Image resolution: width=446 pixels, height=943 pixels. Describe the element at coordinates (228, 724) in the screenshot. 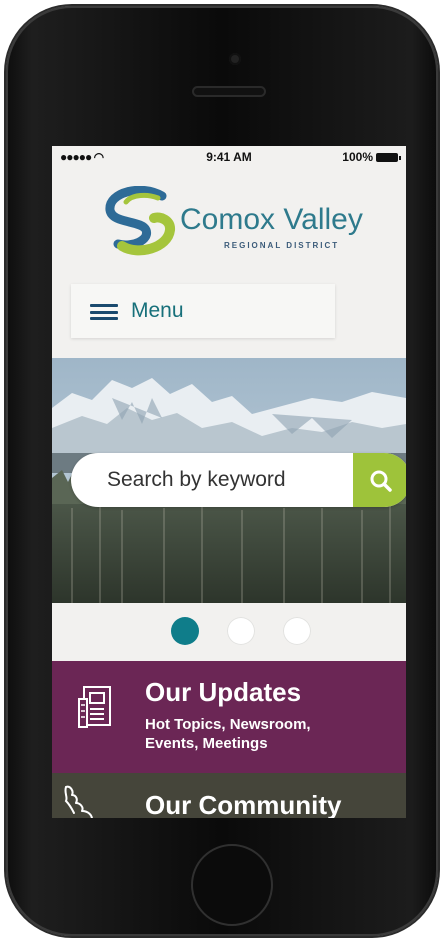

I see `updates-subtitle-line-1: Hot Topics, Newsroom,` at that location.